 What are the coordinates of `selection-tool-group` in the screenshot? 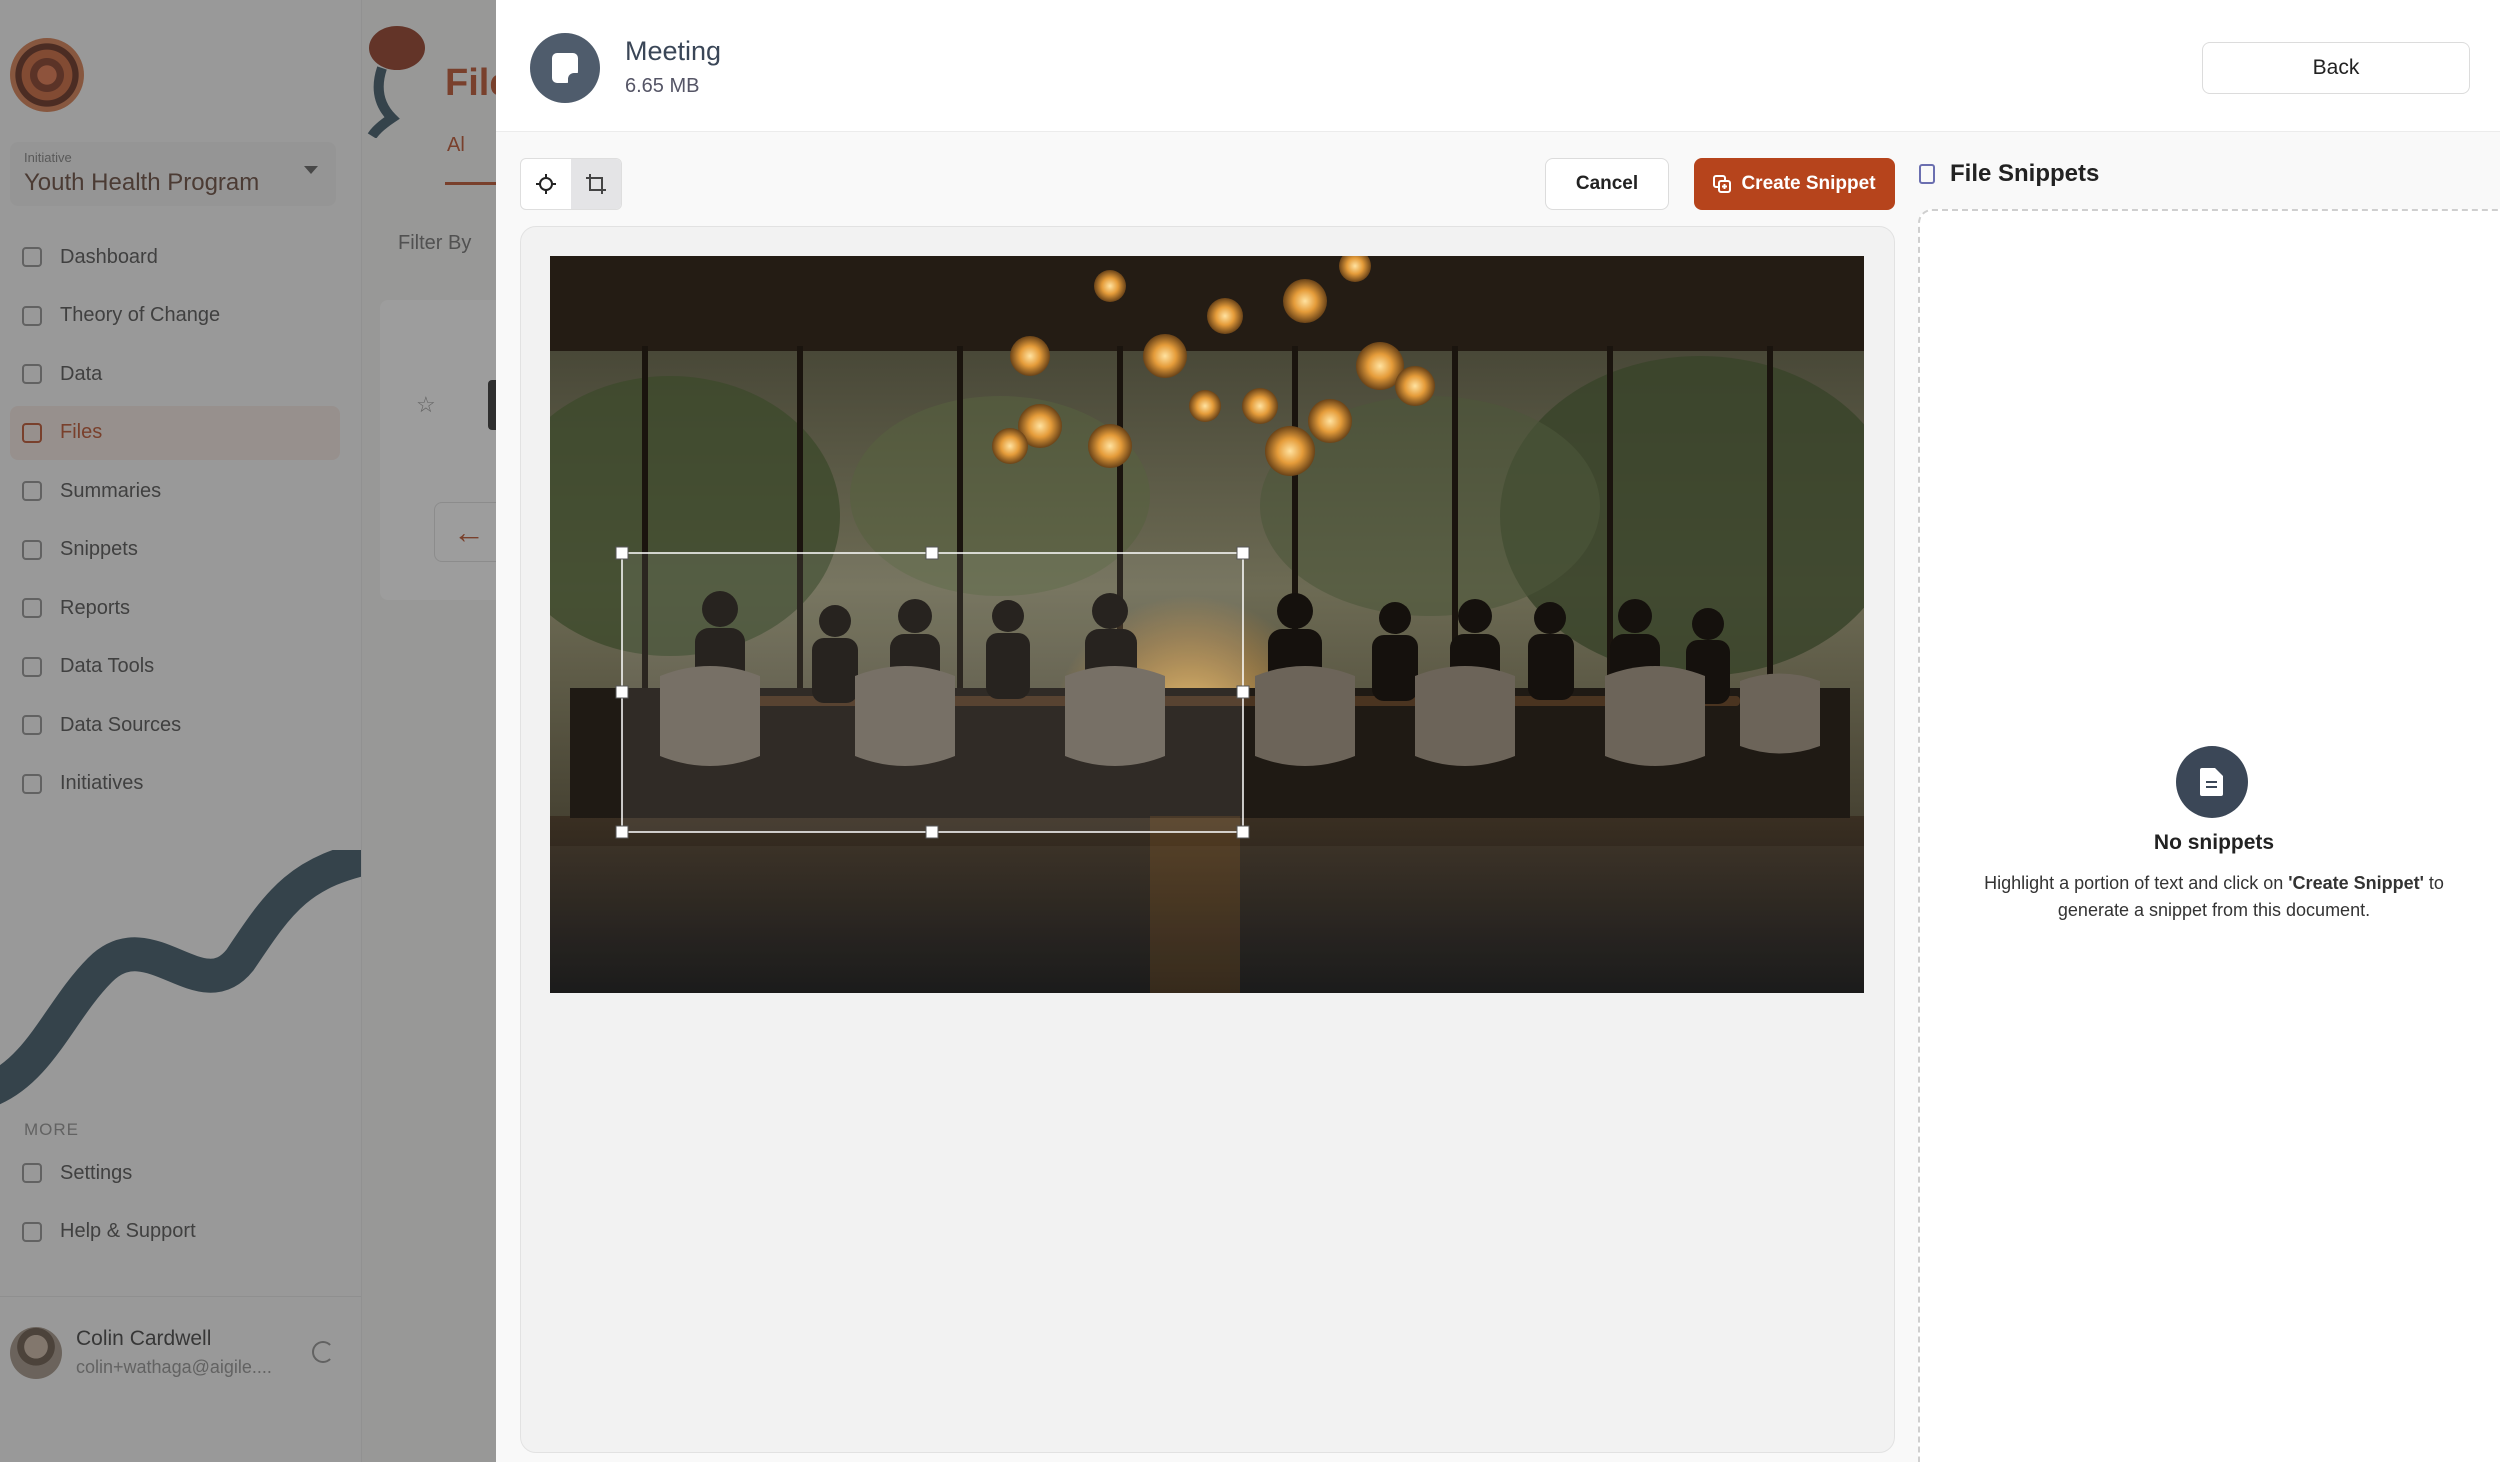 It's located at (571, 184).